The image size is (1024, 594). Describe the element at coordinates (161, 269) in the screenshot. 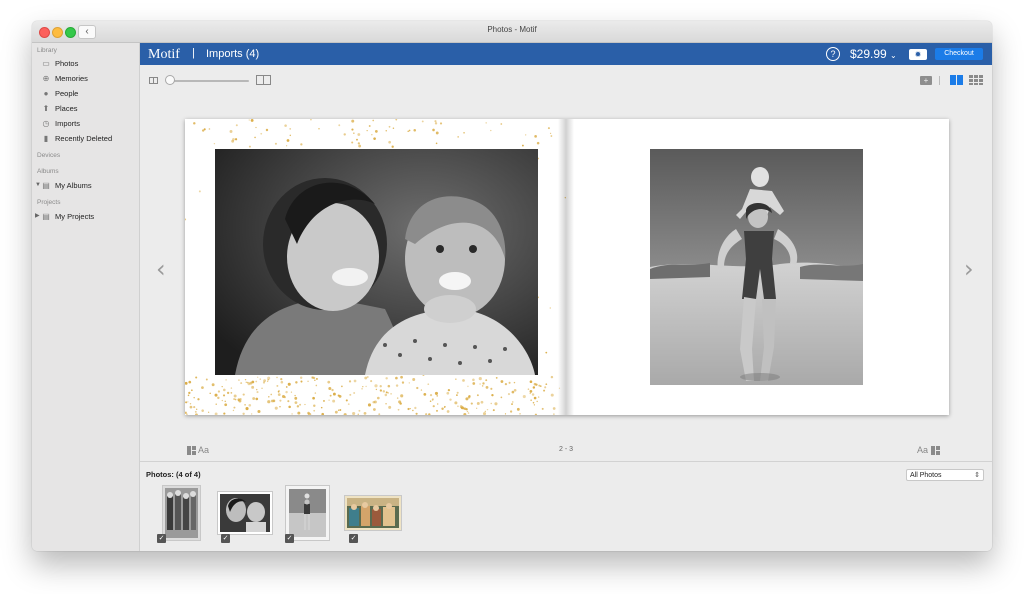

I see `previous-page-arrow-icon: ‹` at that location.